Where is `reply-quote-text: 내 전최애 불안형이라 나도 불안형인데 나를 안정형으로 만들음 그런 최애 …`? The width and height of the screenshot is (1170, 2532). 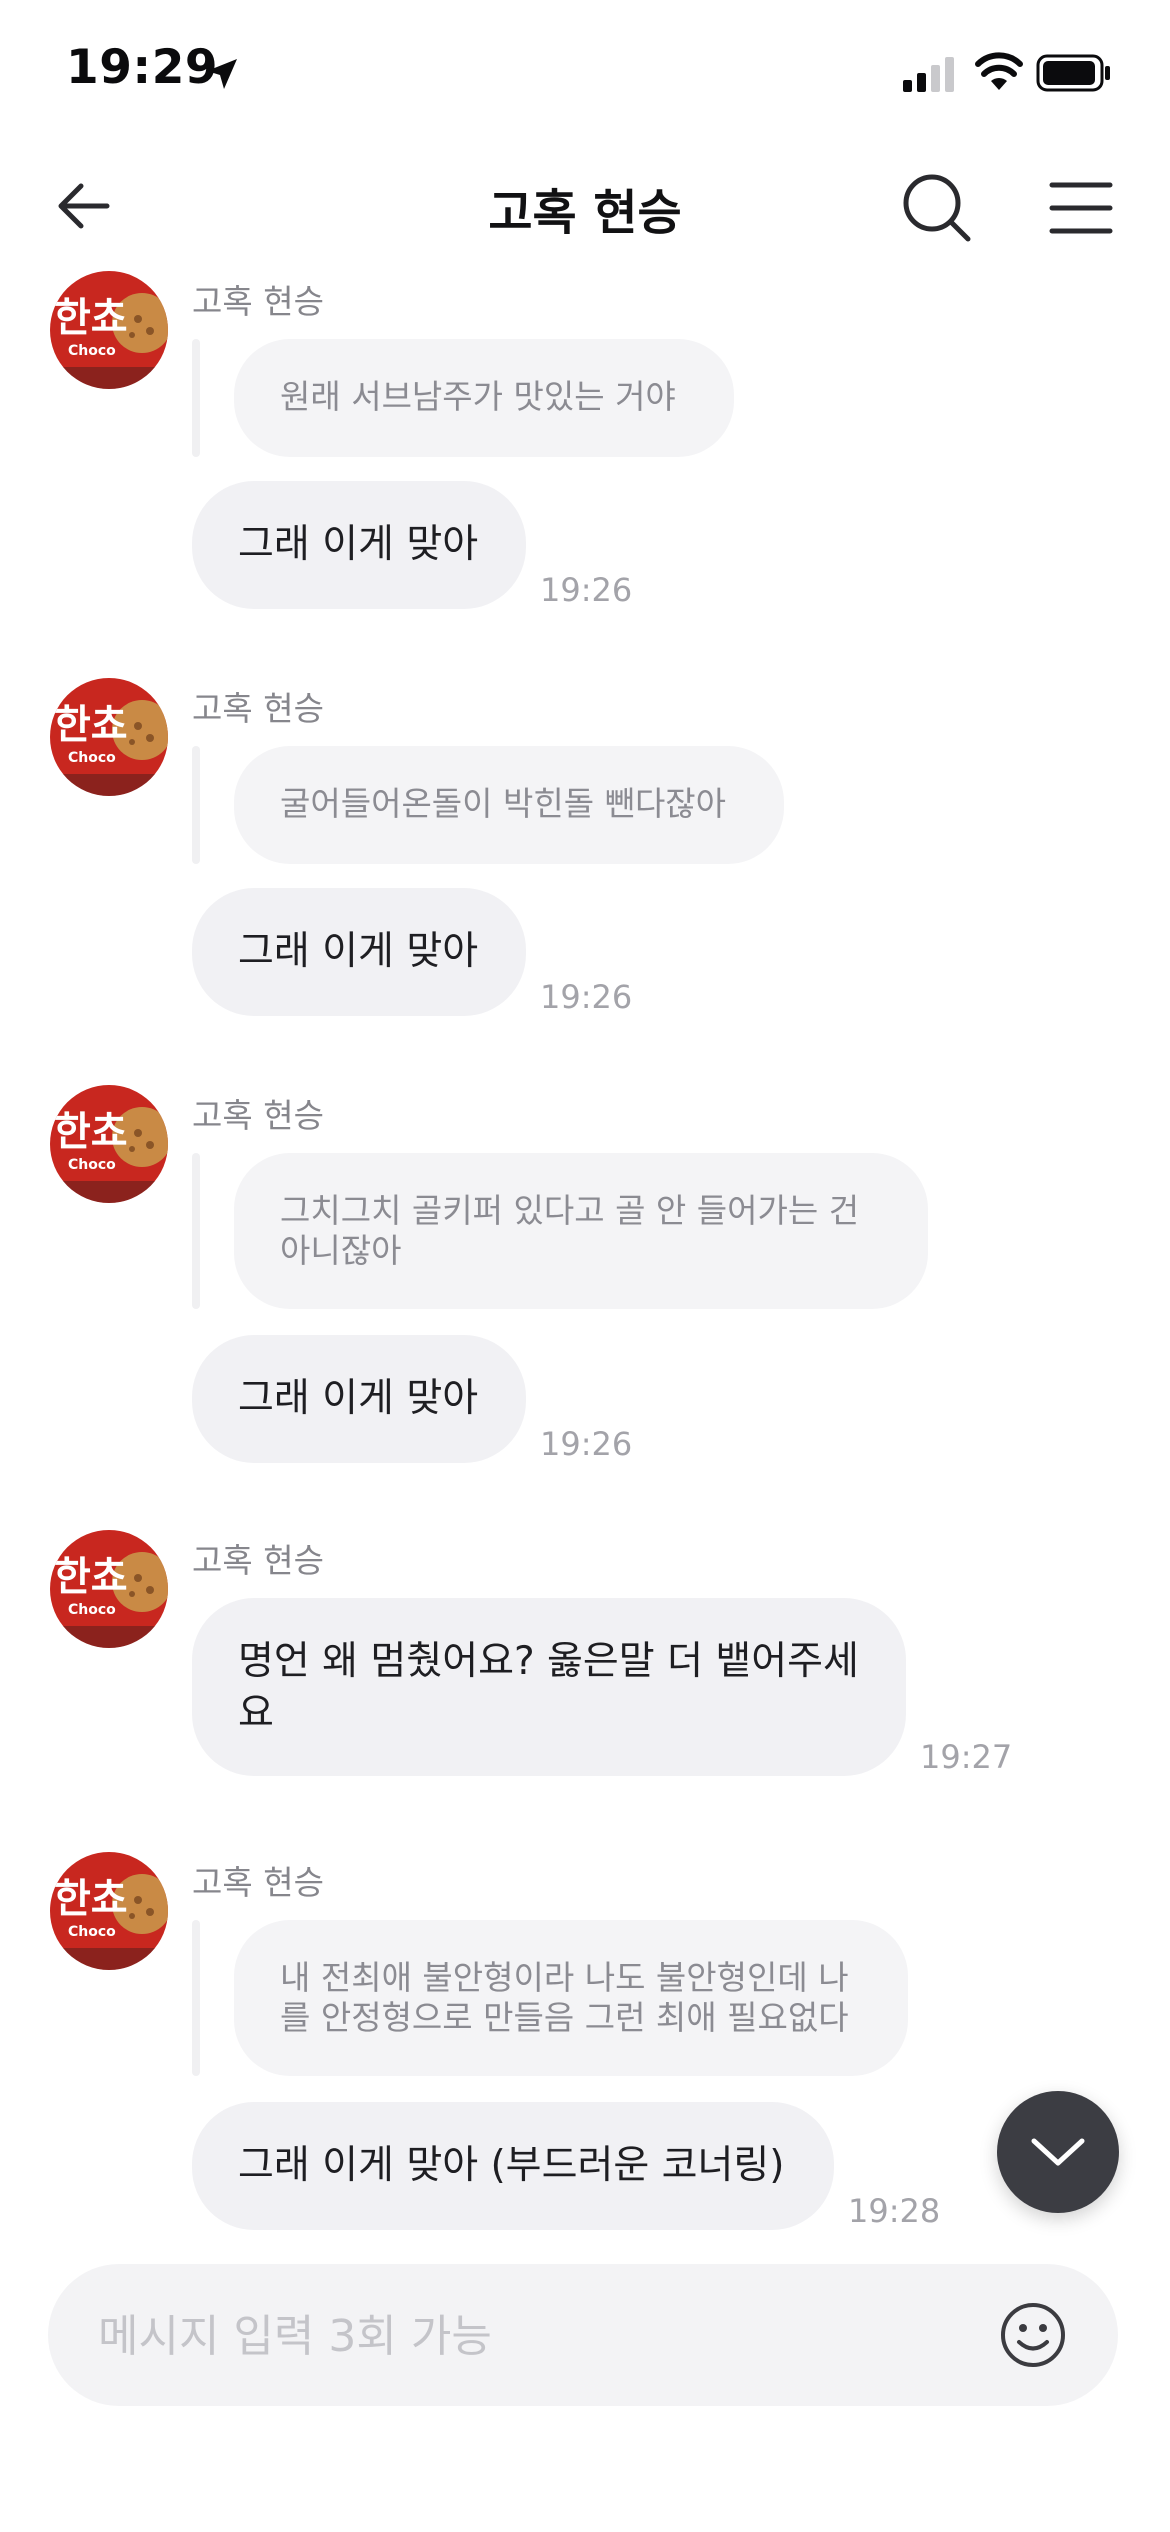
reply-quote-text: 내 전최애 불안형이라 나도 불안형인데 나를 안정형으로 만들음 그런 최애 … is located at coordinates (564, 1997).